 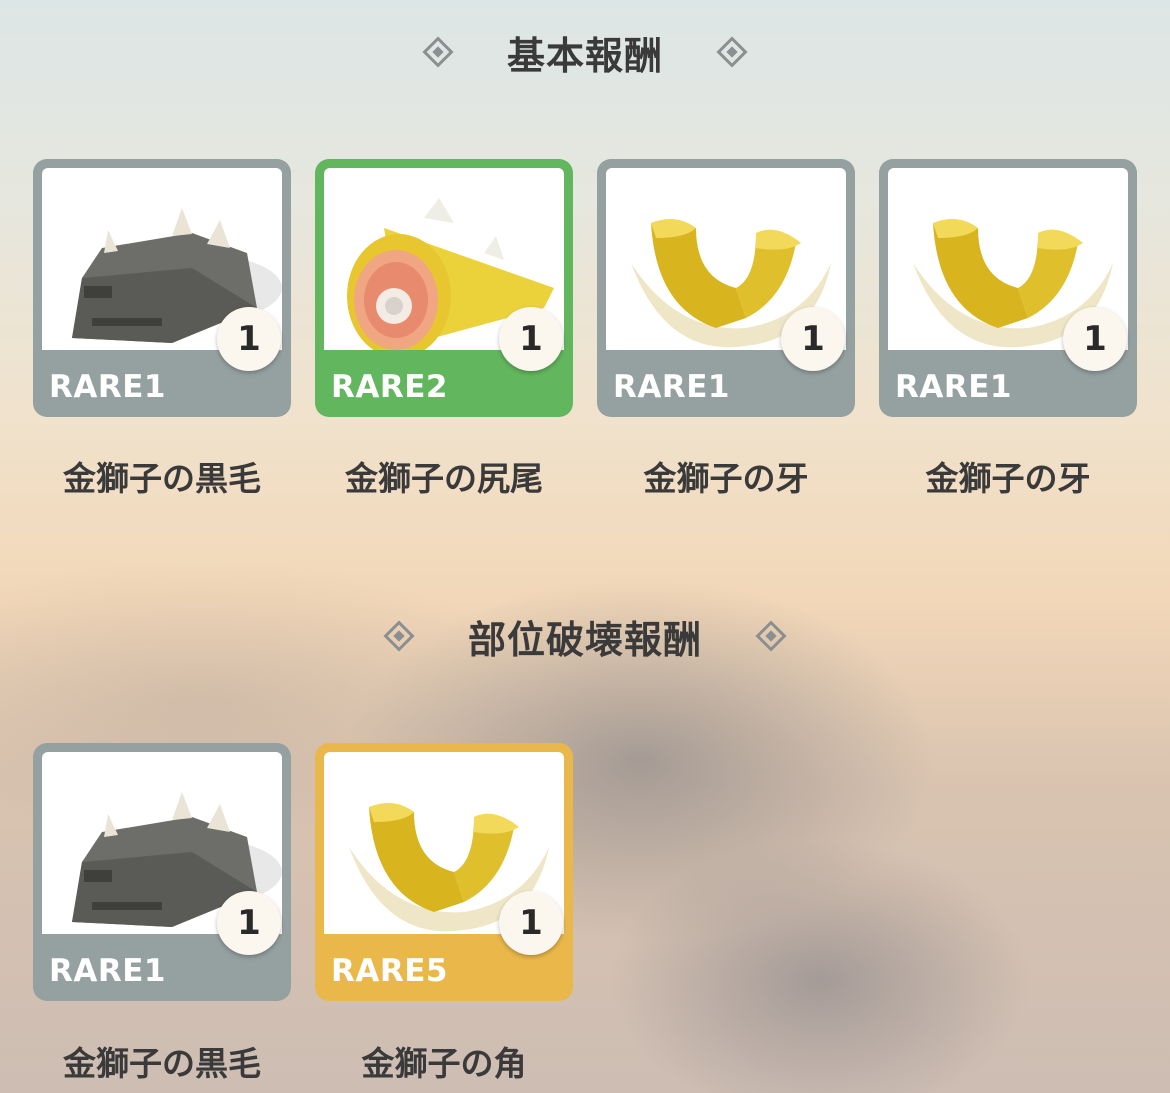 I want to click on reward-card: 1 RARE2, so click(x=444, y=288).